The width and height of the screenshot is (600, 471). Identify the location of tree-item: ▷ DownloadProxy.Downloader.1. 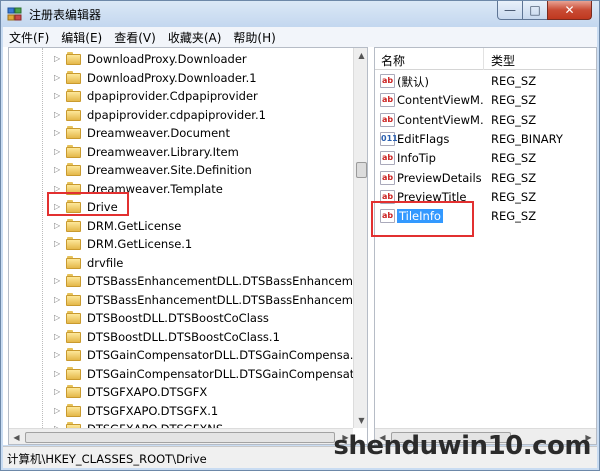
(179, 78).